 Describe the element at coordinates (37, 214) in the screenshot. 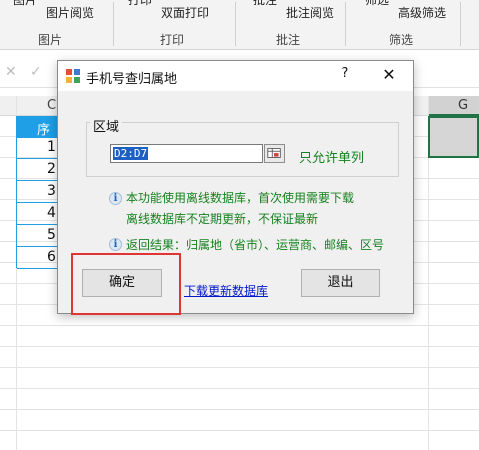

I see `table-row: 4` at that location.